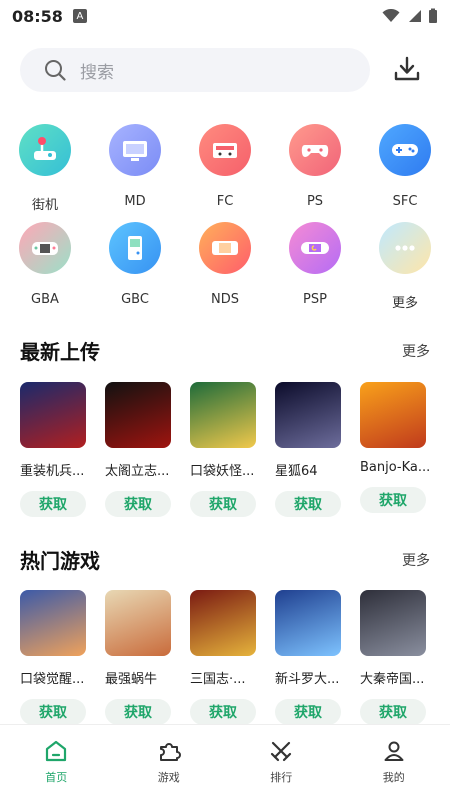 The width and height of the screenshot is (450, 800). Describe the element at coordinates (225, 299) in the screenshot. I see `category-label: NDS` at that location.